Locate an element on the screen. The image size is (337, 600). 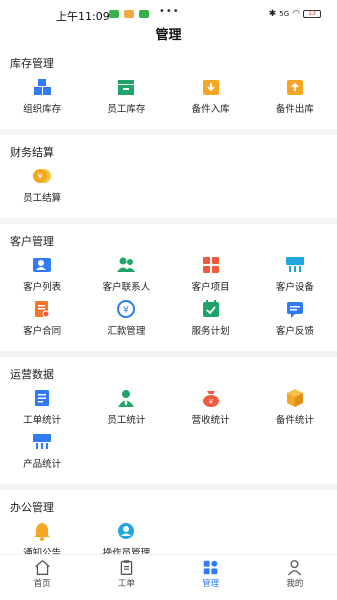
staff-settlement-button: ¥ 员工结算 is located at coordinates (42, 188).